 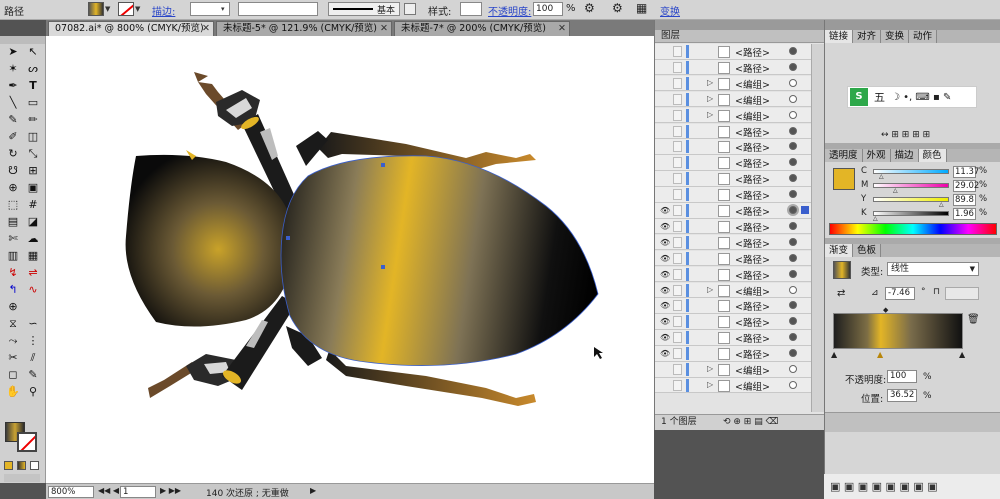 What do you see at coordinates (885, 310) in the screenshot?
I see `midpoint-marker: ◆` at bounding box center [885, 310].